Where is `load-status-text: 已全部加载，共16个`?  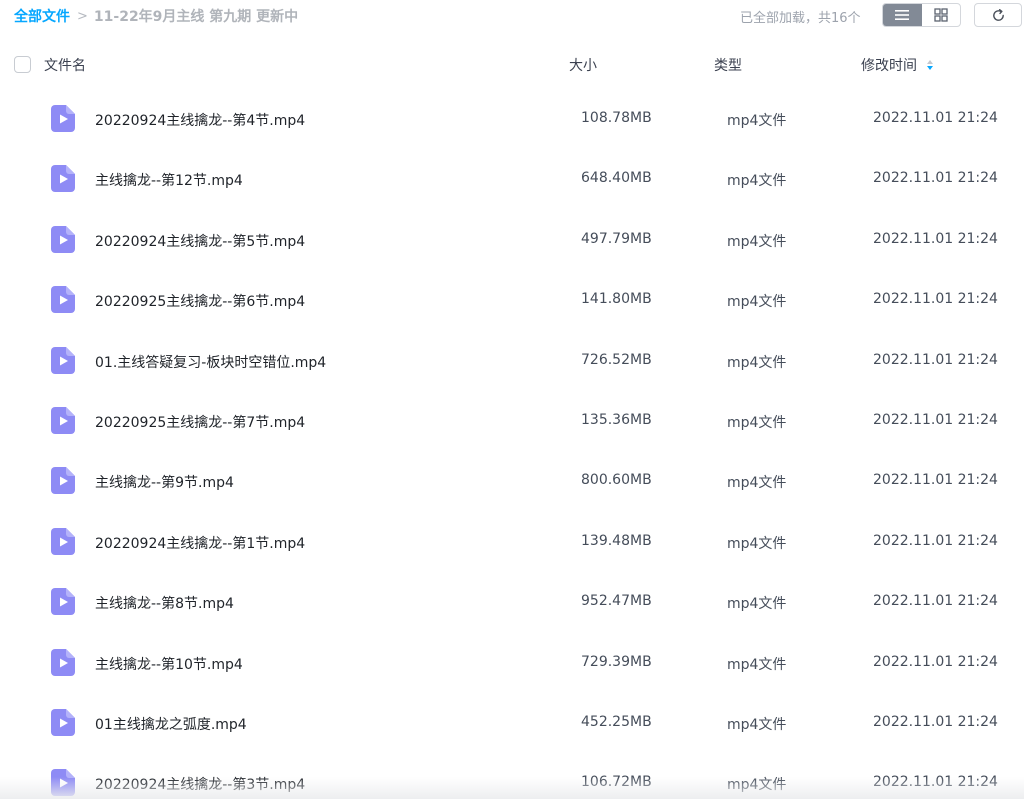
load-status-text: 已全部加载，共16个 is located at coordinates (800, 18).